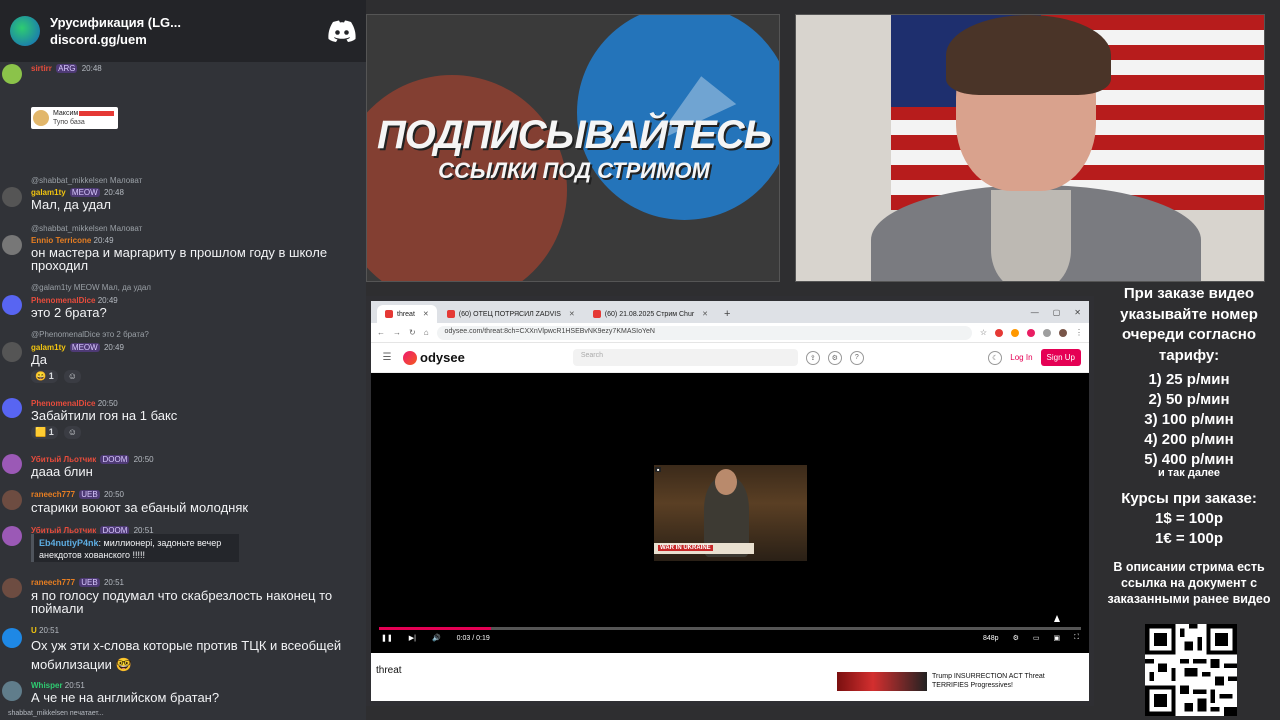 This screenshot has width=1280, height=720. I want to click on maximize-icon: ▢, so click(1057, 312).